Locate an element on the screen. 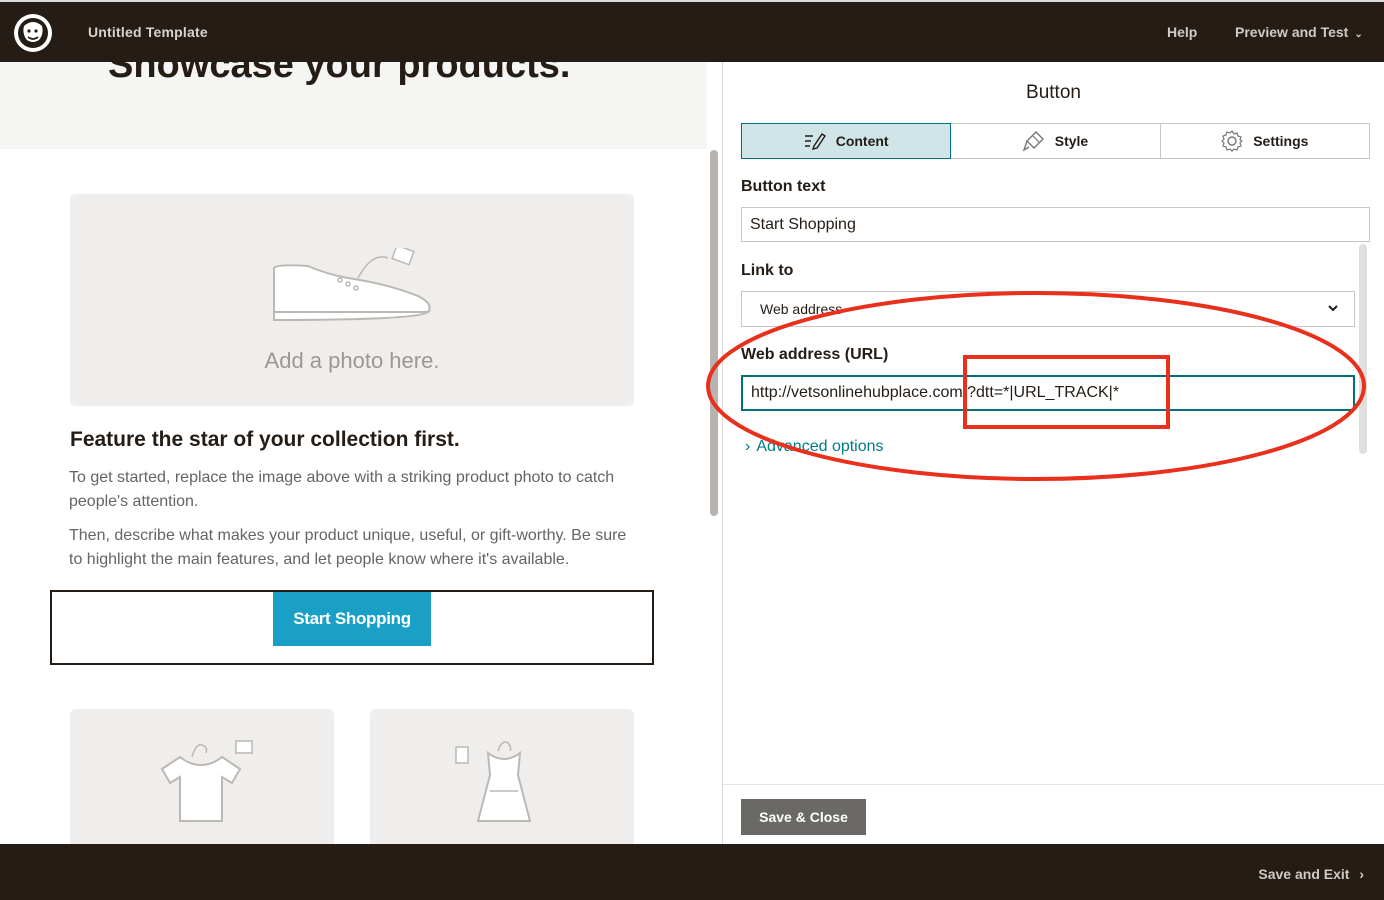 This screenshot has width=1384, height=900. tab-style-label: Style is located at coordinates (1071, 141).